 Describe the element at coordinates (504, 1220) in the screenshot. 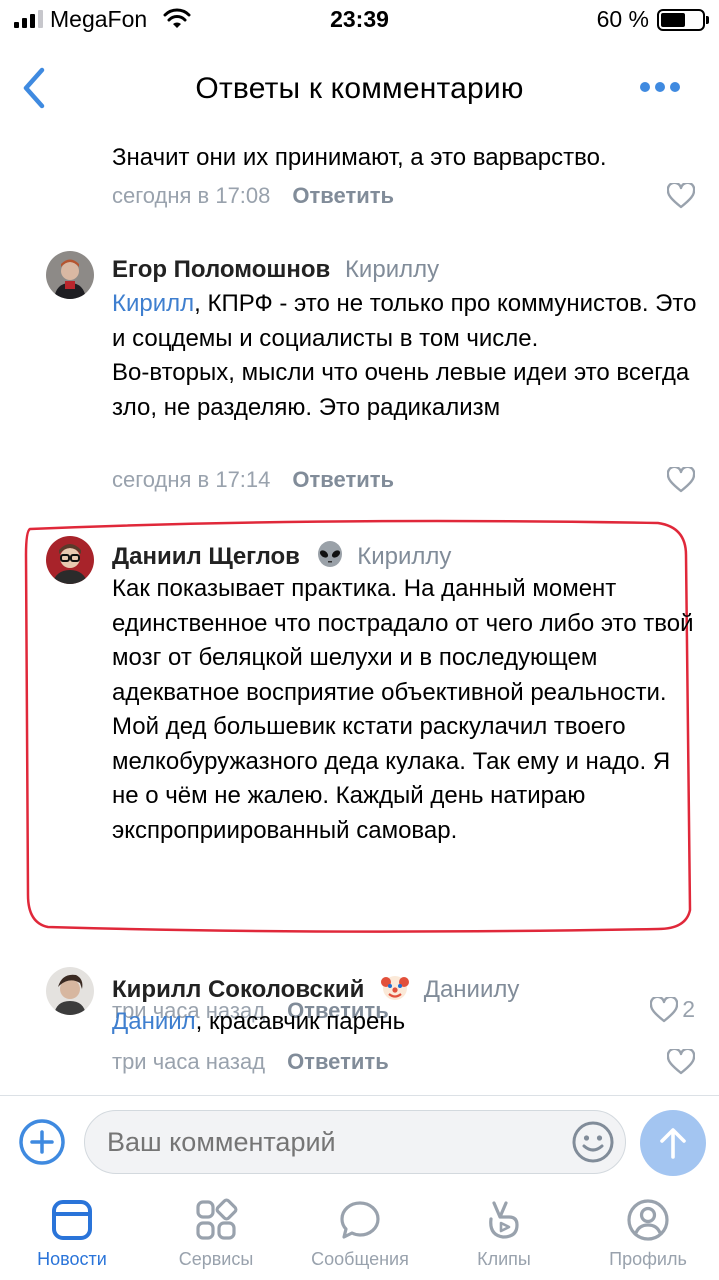

I see `clips-icon` at that location.